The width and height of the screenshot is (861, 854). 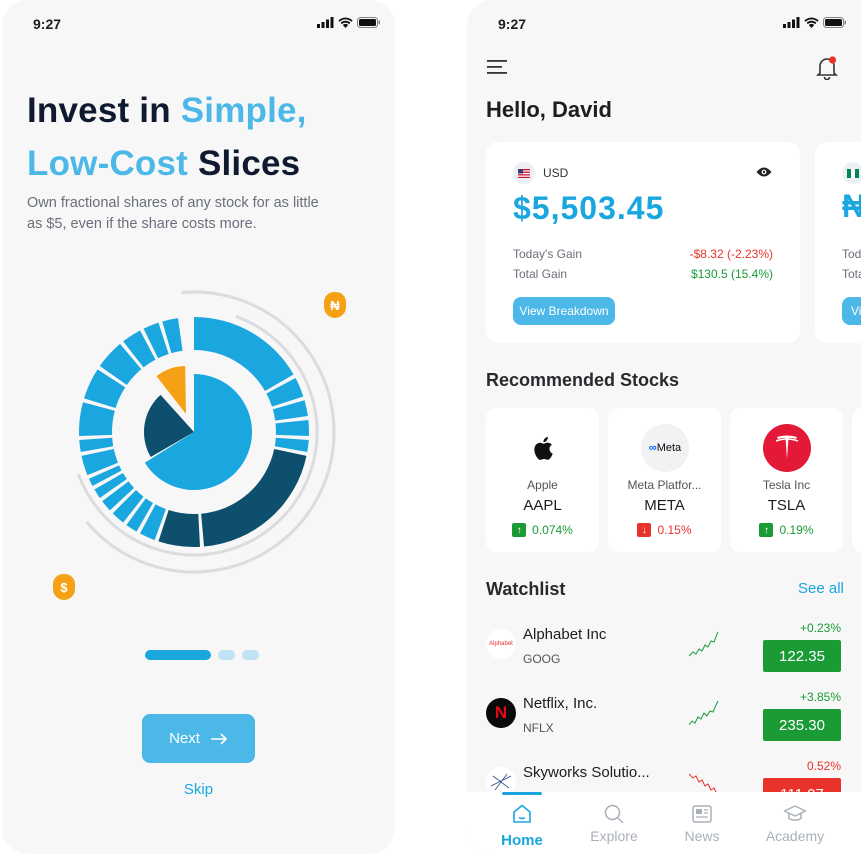 I want to click on see-all-link: See all, so click(x=821, y=588).